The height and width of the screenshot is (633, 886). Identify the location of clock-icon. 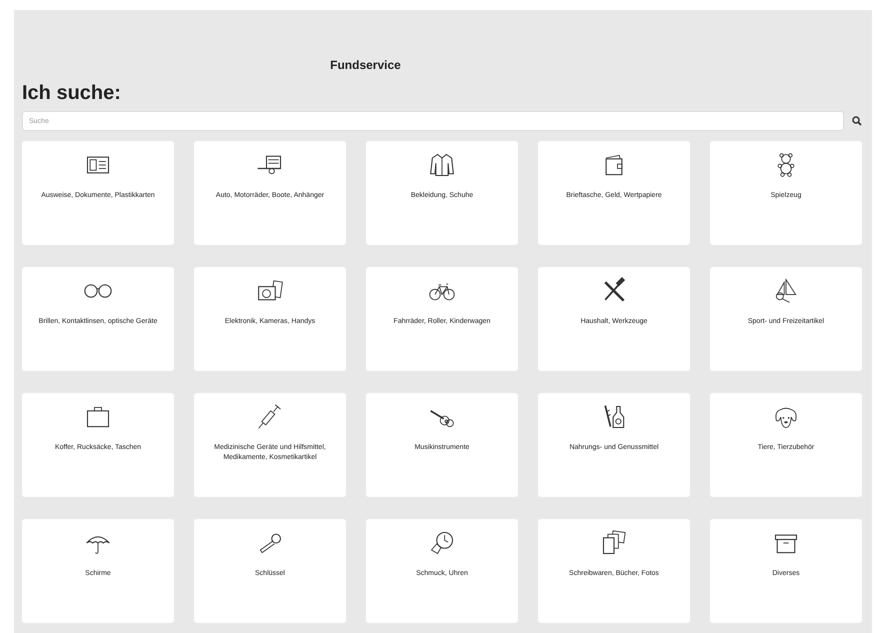
(442, 543).